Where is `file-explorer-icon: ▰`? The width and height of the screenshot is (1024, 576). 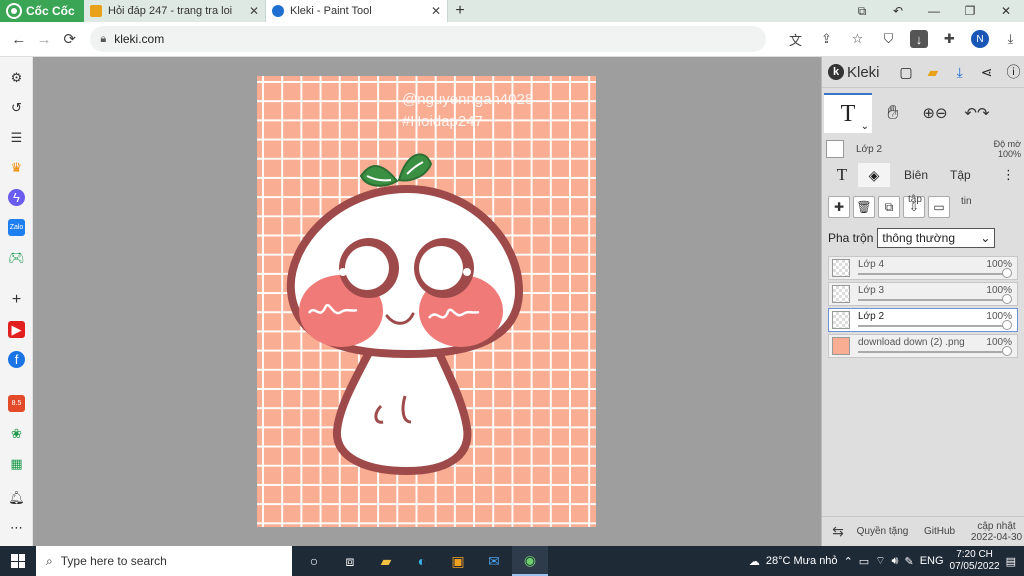 file-explorer-icon: ▰ is located at coordinates (386, 561).